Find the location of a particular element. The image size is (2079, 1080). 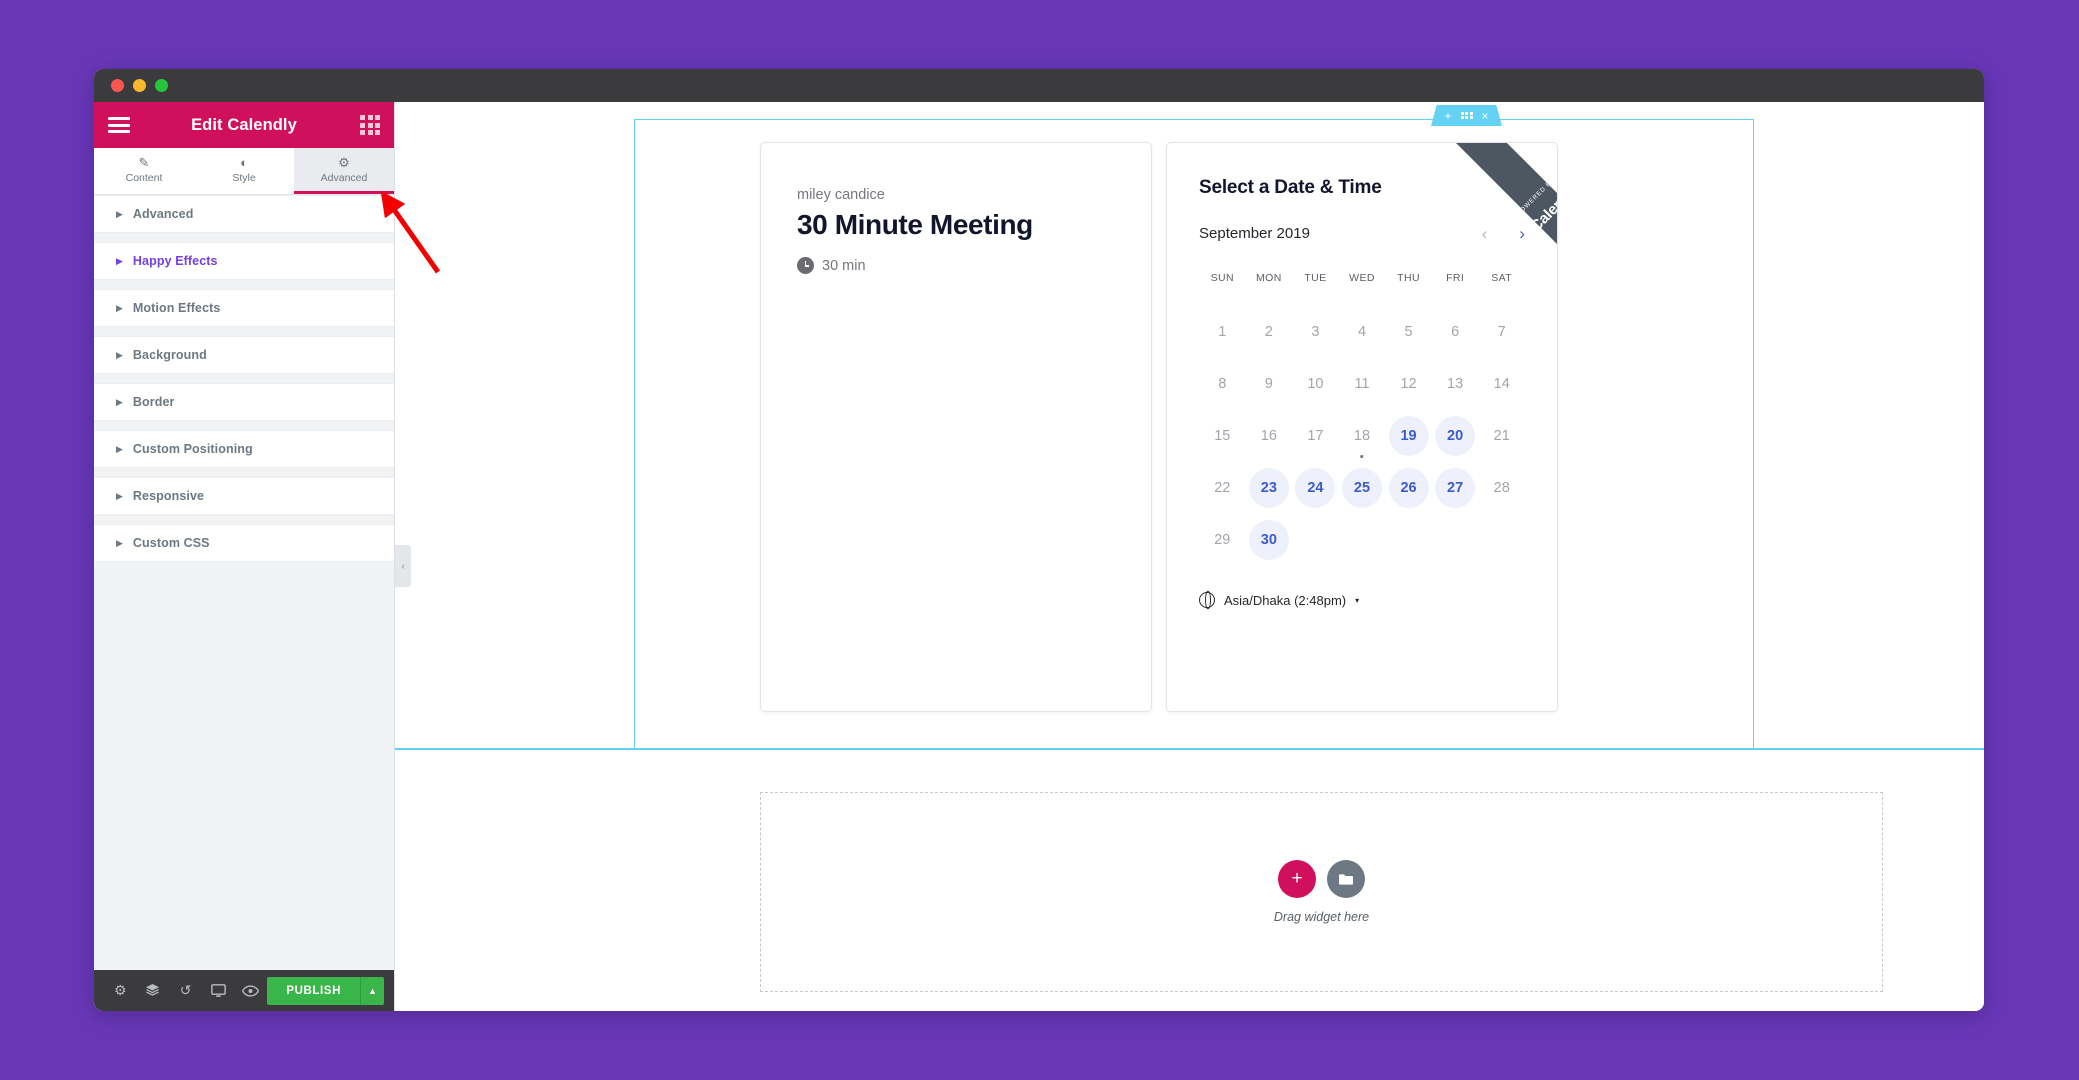

calendar-day-cell: 26 is located at coordinates (1408, 488).